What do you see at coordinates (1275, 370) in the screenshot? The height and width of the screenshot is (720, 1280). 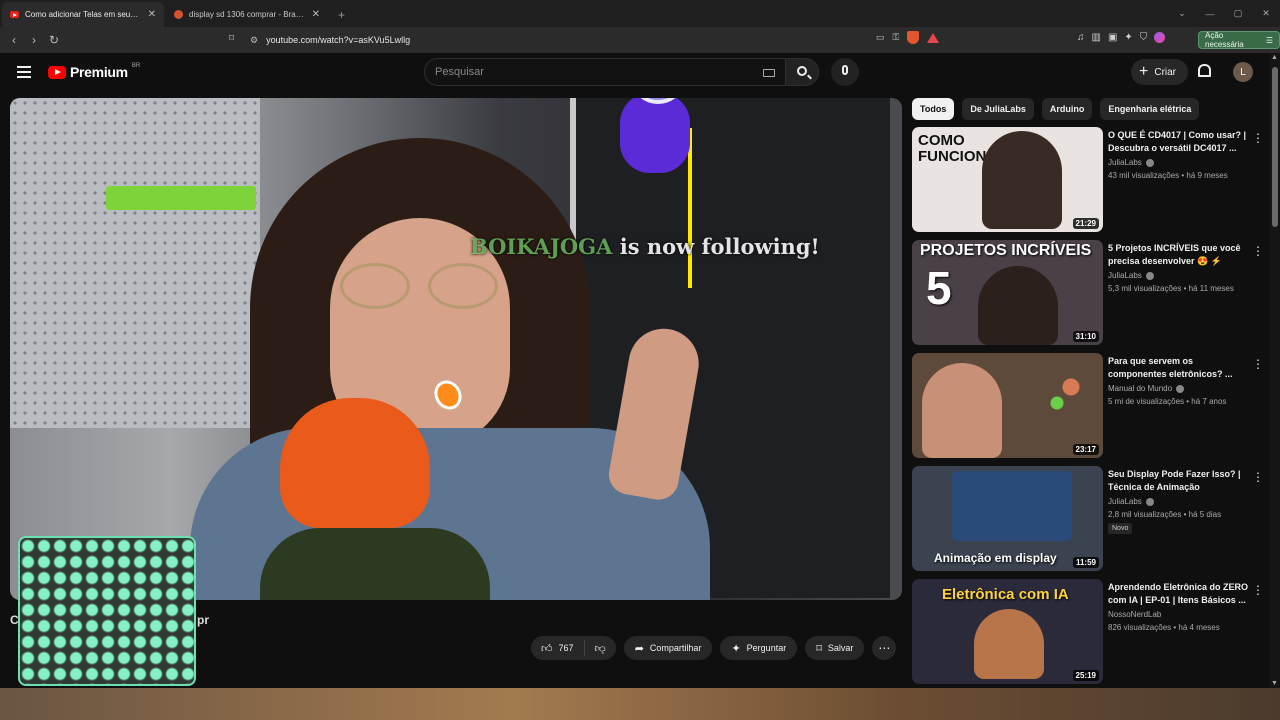 I see `page-scrollbar: ▲ ▼` at bounding box center [1275, 370].